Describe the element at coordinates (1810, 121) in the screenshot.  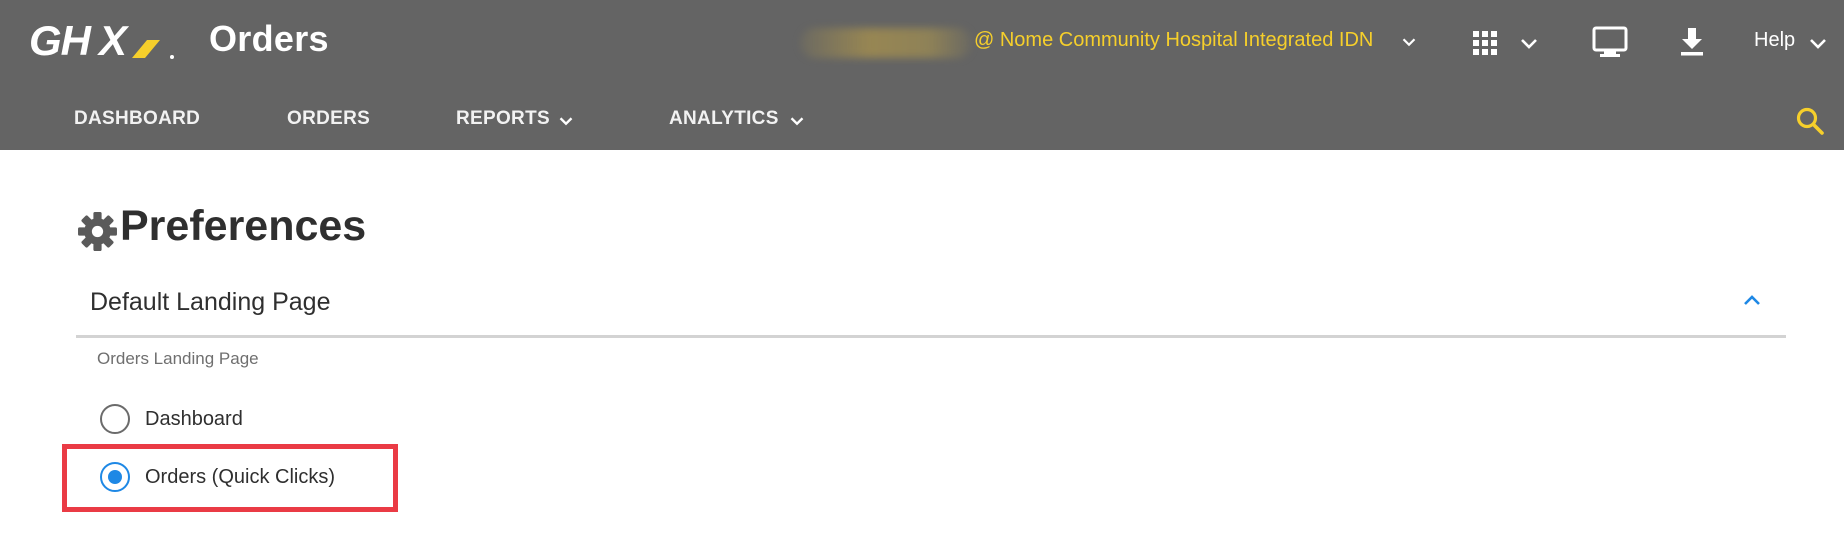
I see `search-icon` at that location.